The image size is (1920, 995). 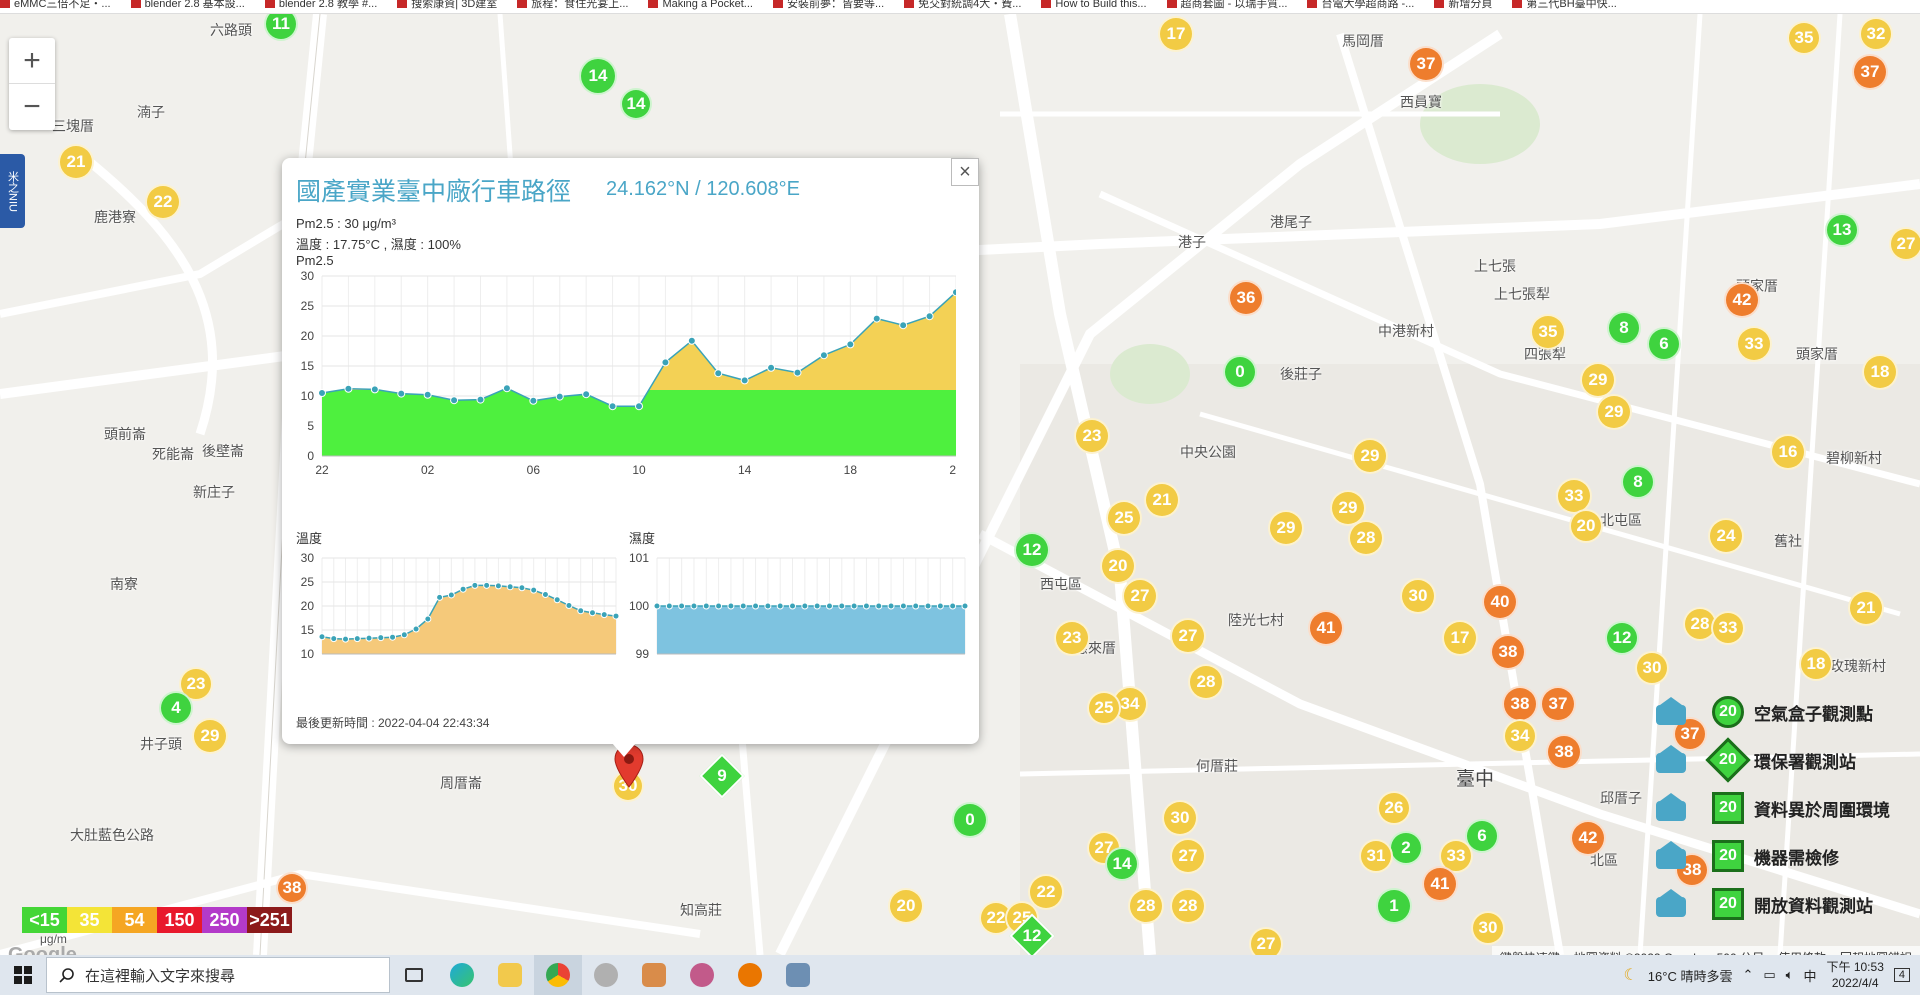 I want to click on popup-close-button: ×, so click(x=965, y=172).